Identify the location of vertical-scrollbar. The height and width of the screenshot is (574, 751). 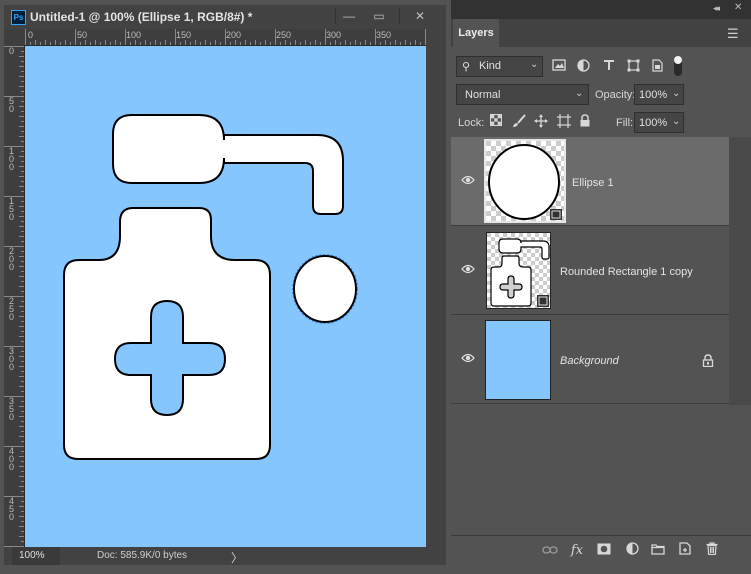
(436, 288).